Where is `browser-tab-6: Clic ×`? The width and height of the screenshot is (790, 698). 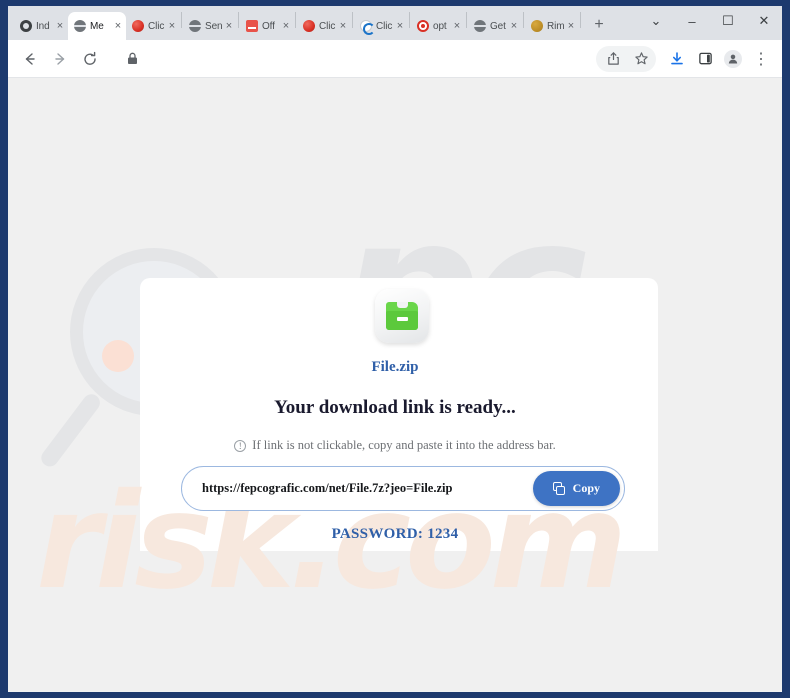 browser-tab-6: Clic × is located at coordinates (381, 26).